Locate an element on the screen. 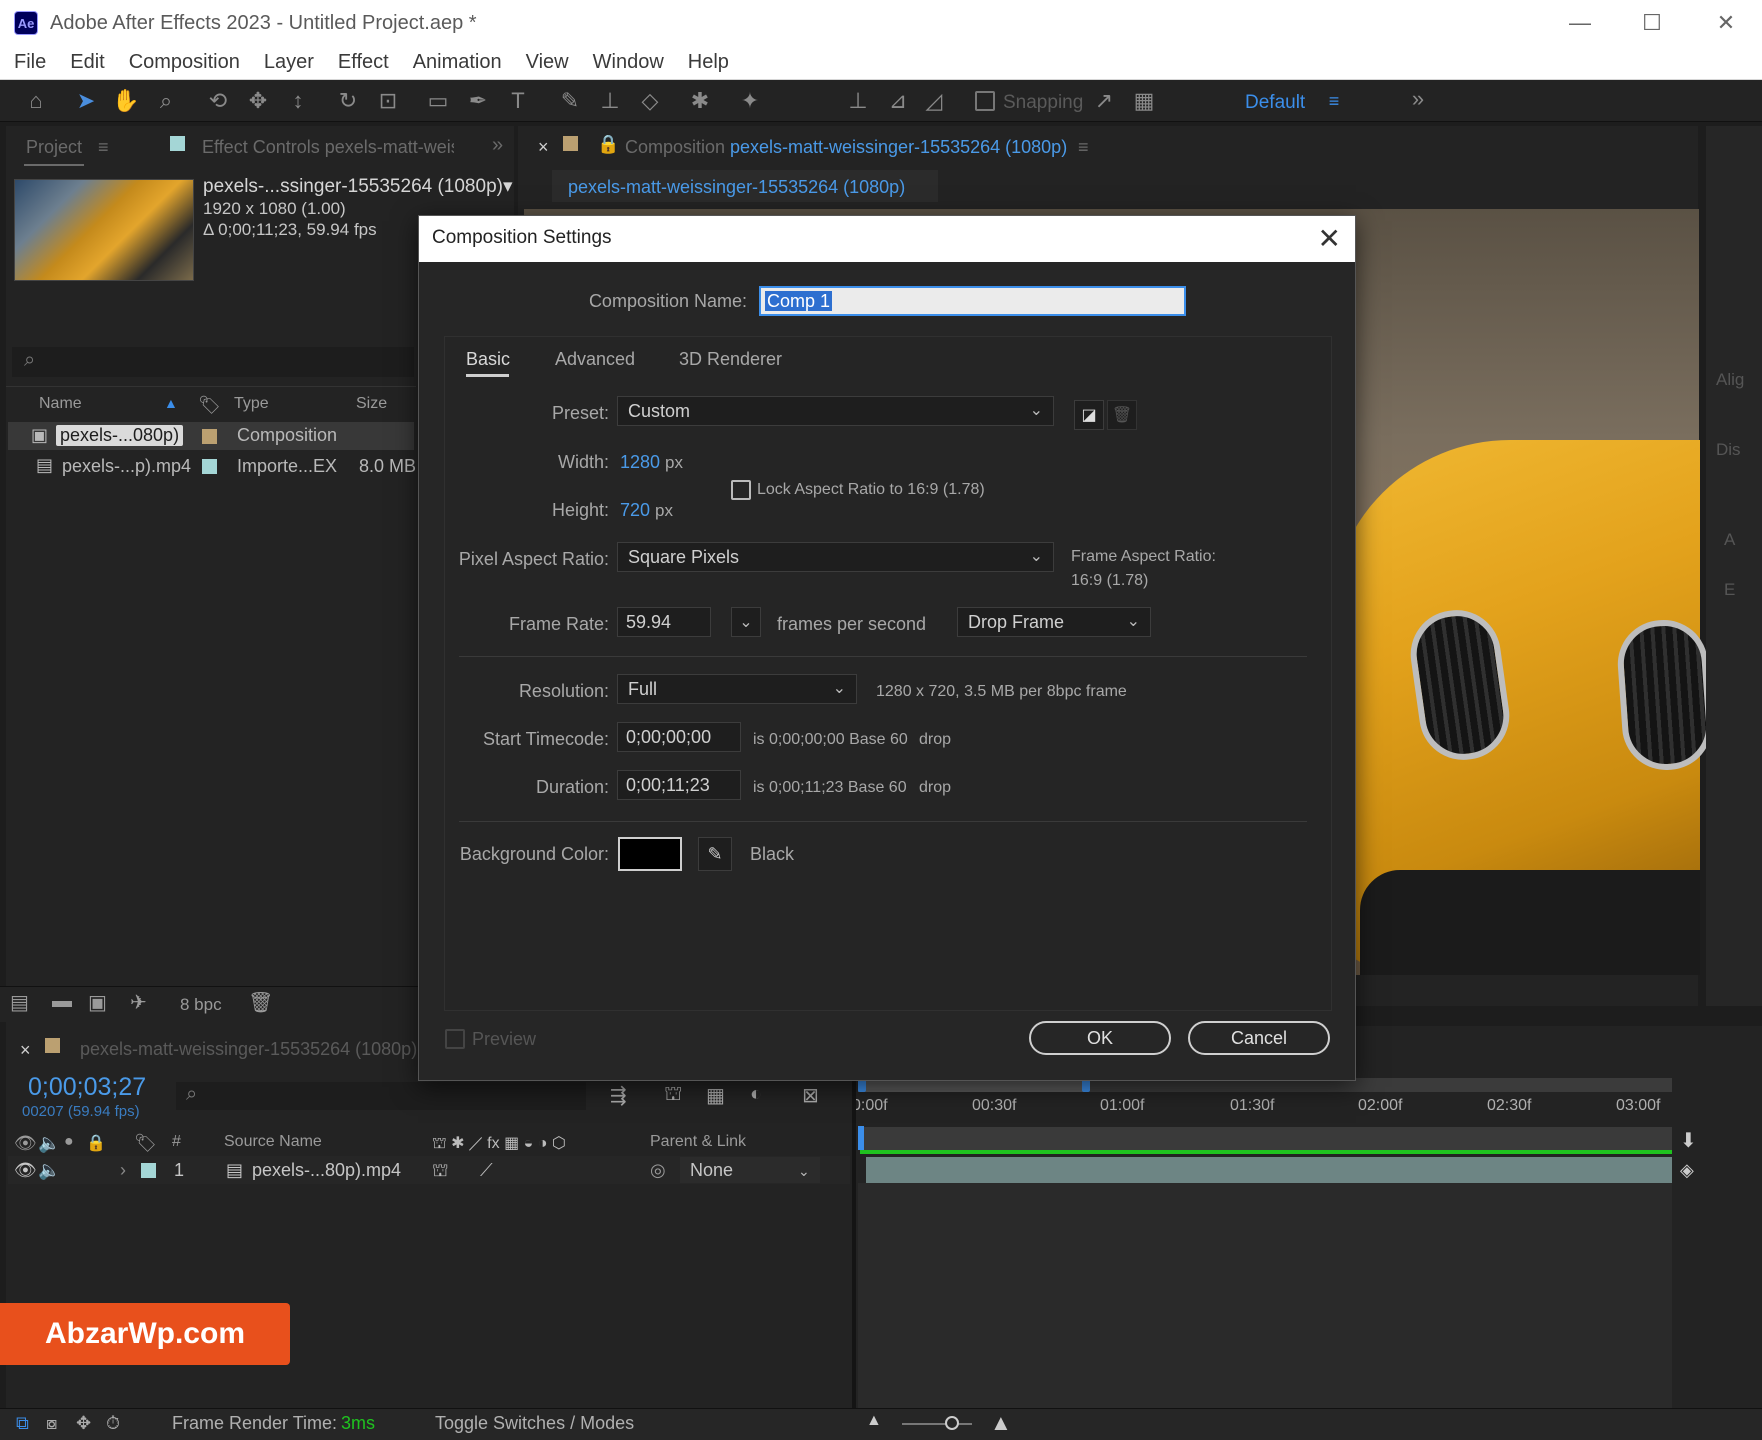  layer-quality-switch-icon: ⟋ is located at coordinates (486, 1170).